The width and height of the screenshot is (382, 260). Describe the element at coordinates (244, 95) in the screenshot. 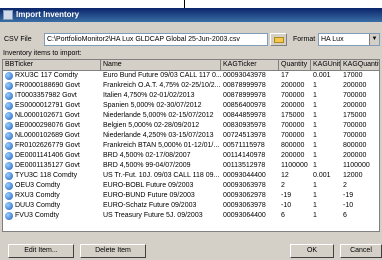

I see `cell-kagticker: 00878999978` at that location.